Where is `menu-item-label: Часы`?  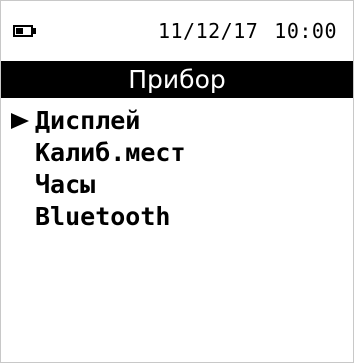 menu-item-label: Часы is located at coordinates (65, 184).